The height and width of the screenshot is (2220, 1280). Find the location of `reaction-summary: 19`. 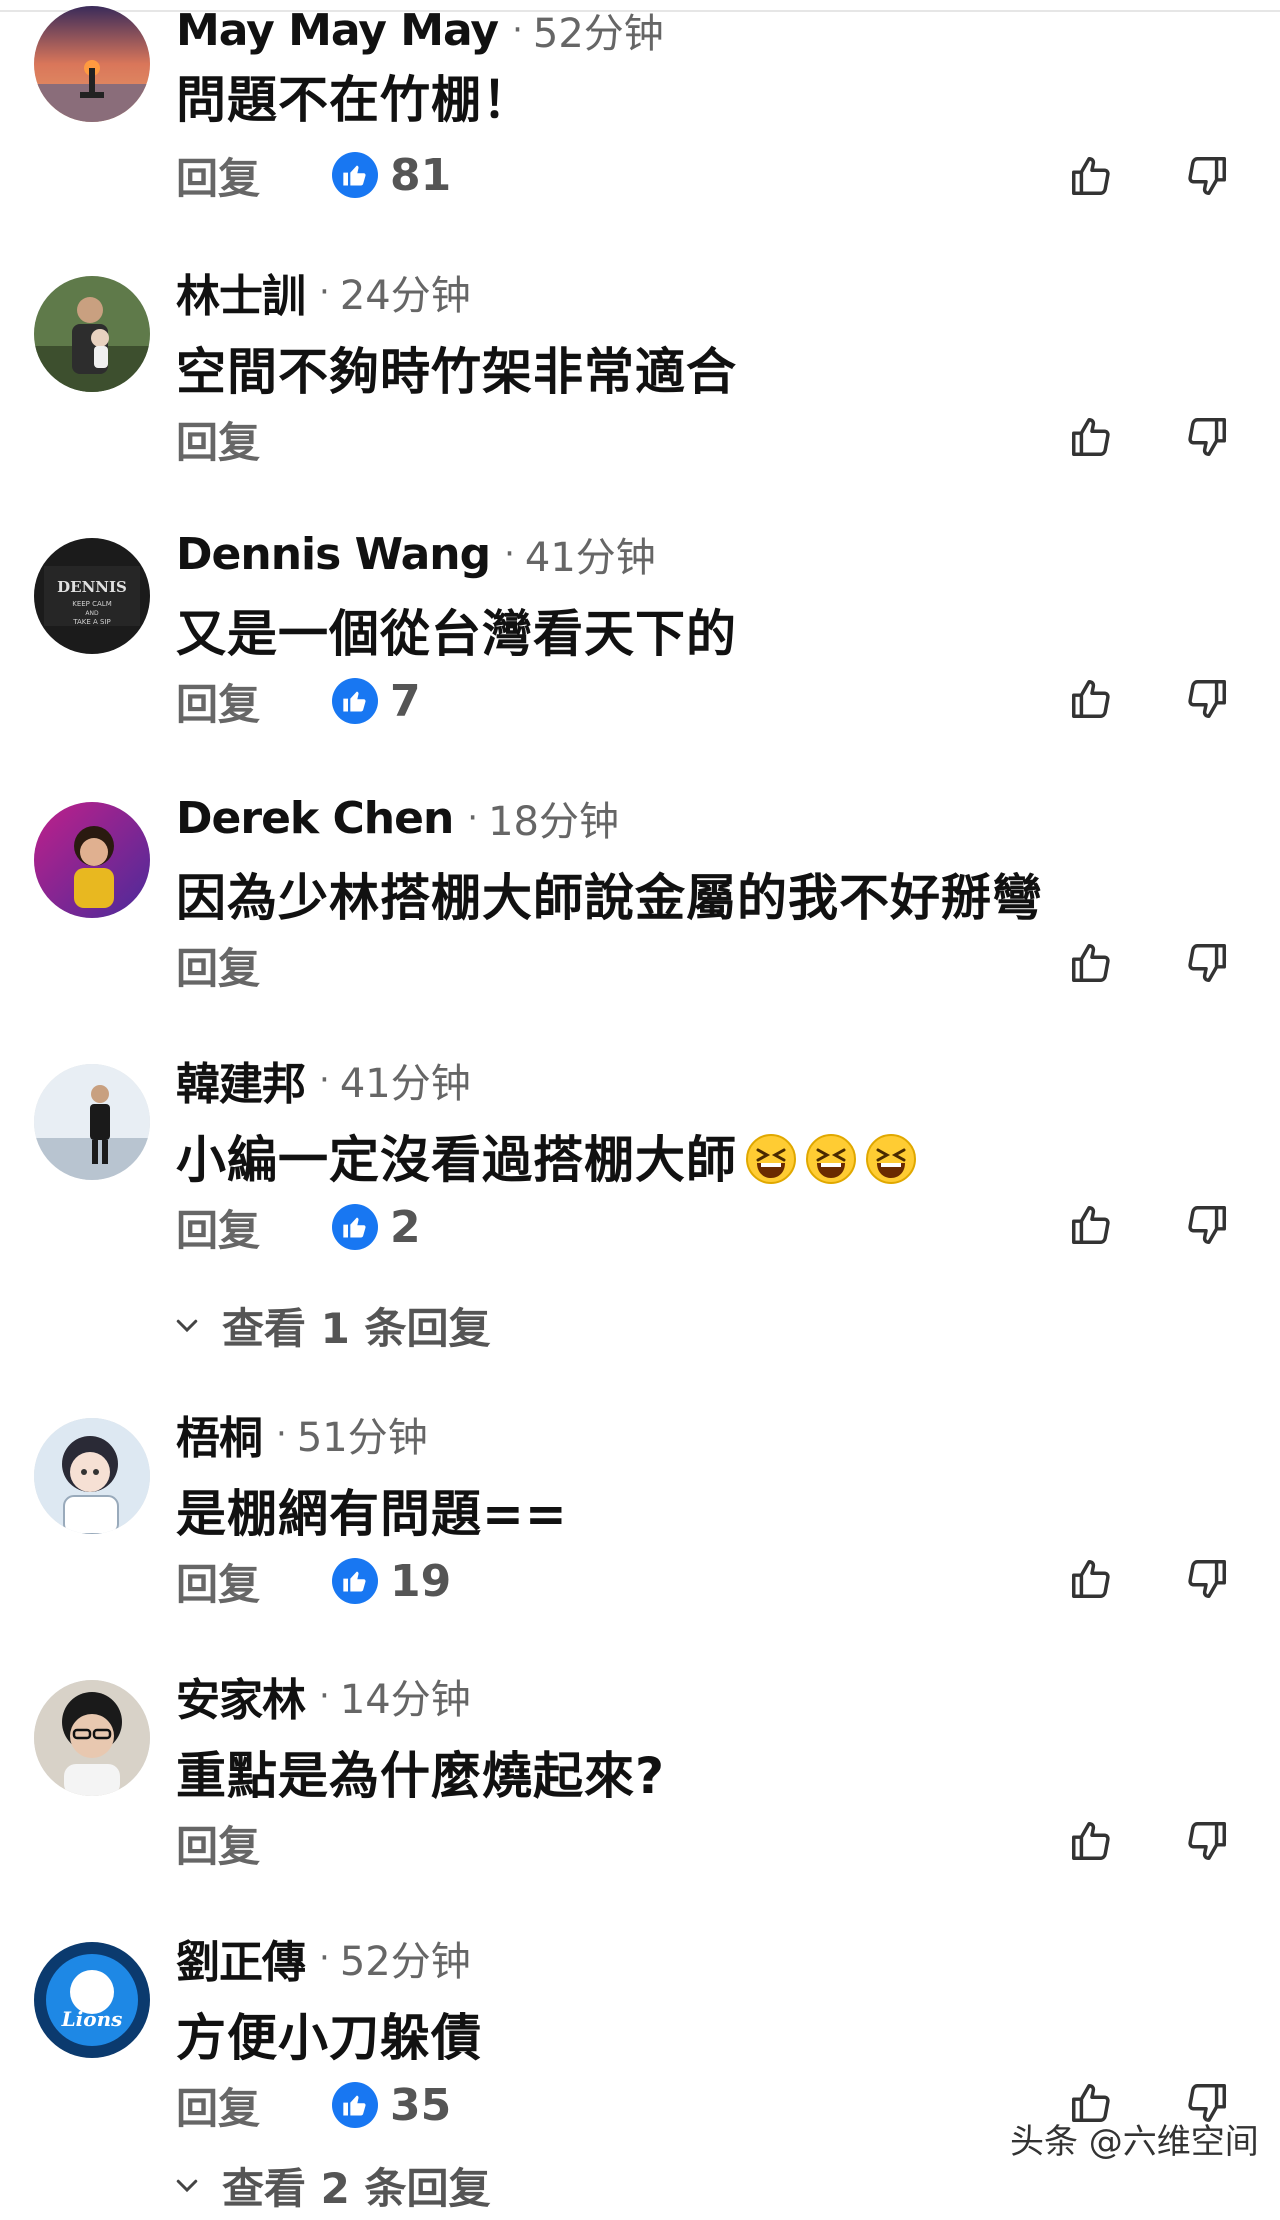

reaction-summary: 19 is located at coordinates (391, 1581).